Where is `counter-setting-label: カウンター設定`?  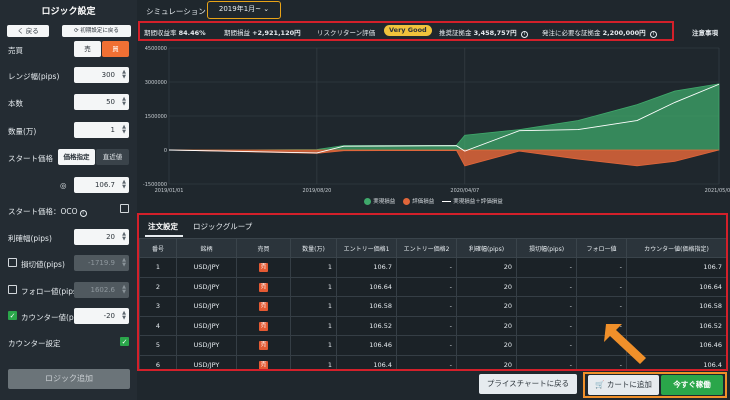 counter-setting-label: カウンター設定 is located at coordinates (34, 343).